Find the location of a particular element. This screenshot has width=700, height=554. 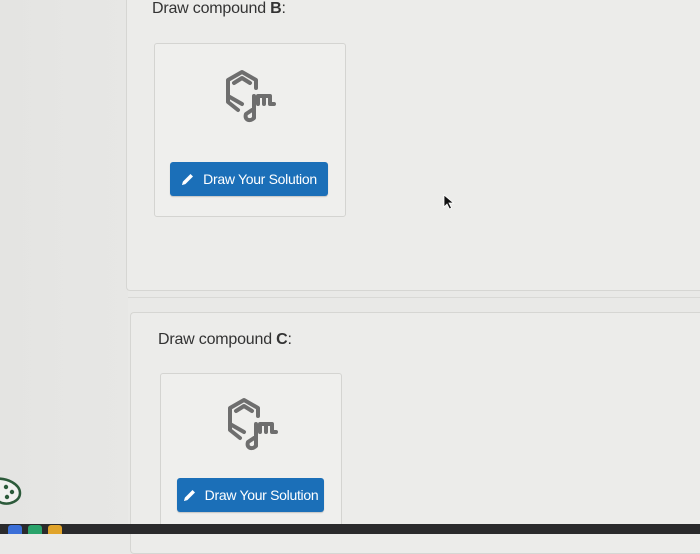

card-divider is located at coordinates (414, 297).